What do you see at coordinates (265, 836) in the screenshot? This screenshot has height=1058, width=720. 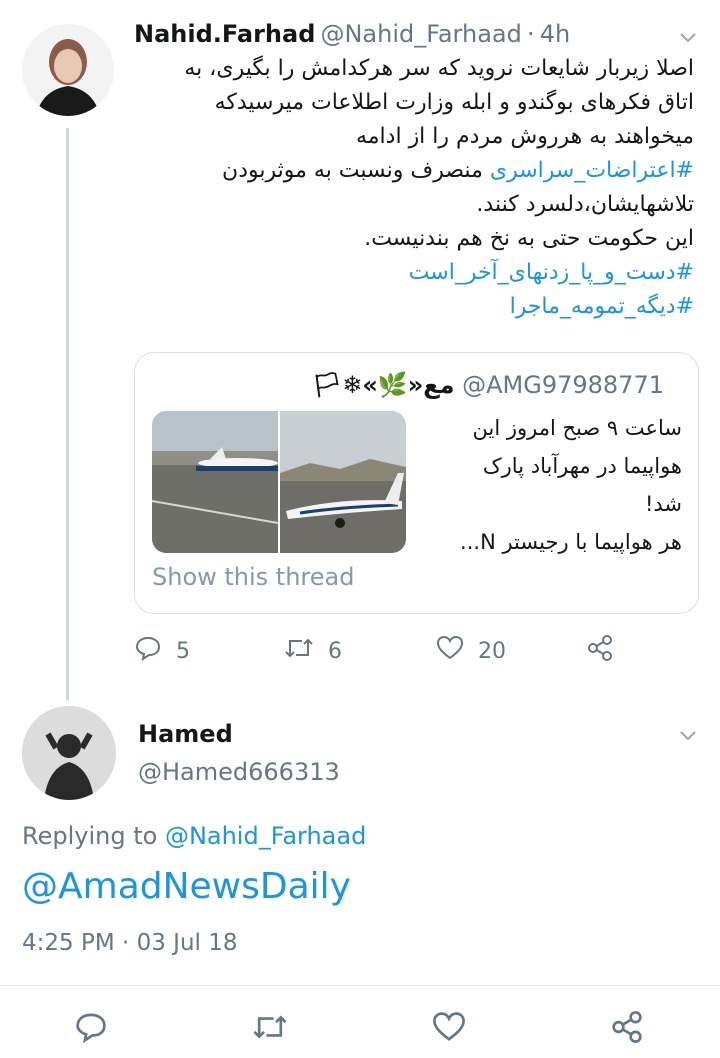 I see `replying-to-mention: @Nahid_Farhaad` at bounding box center [265, 836].